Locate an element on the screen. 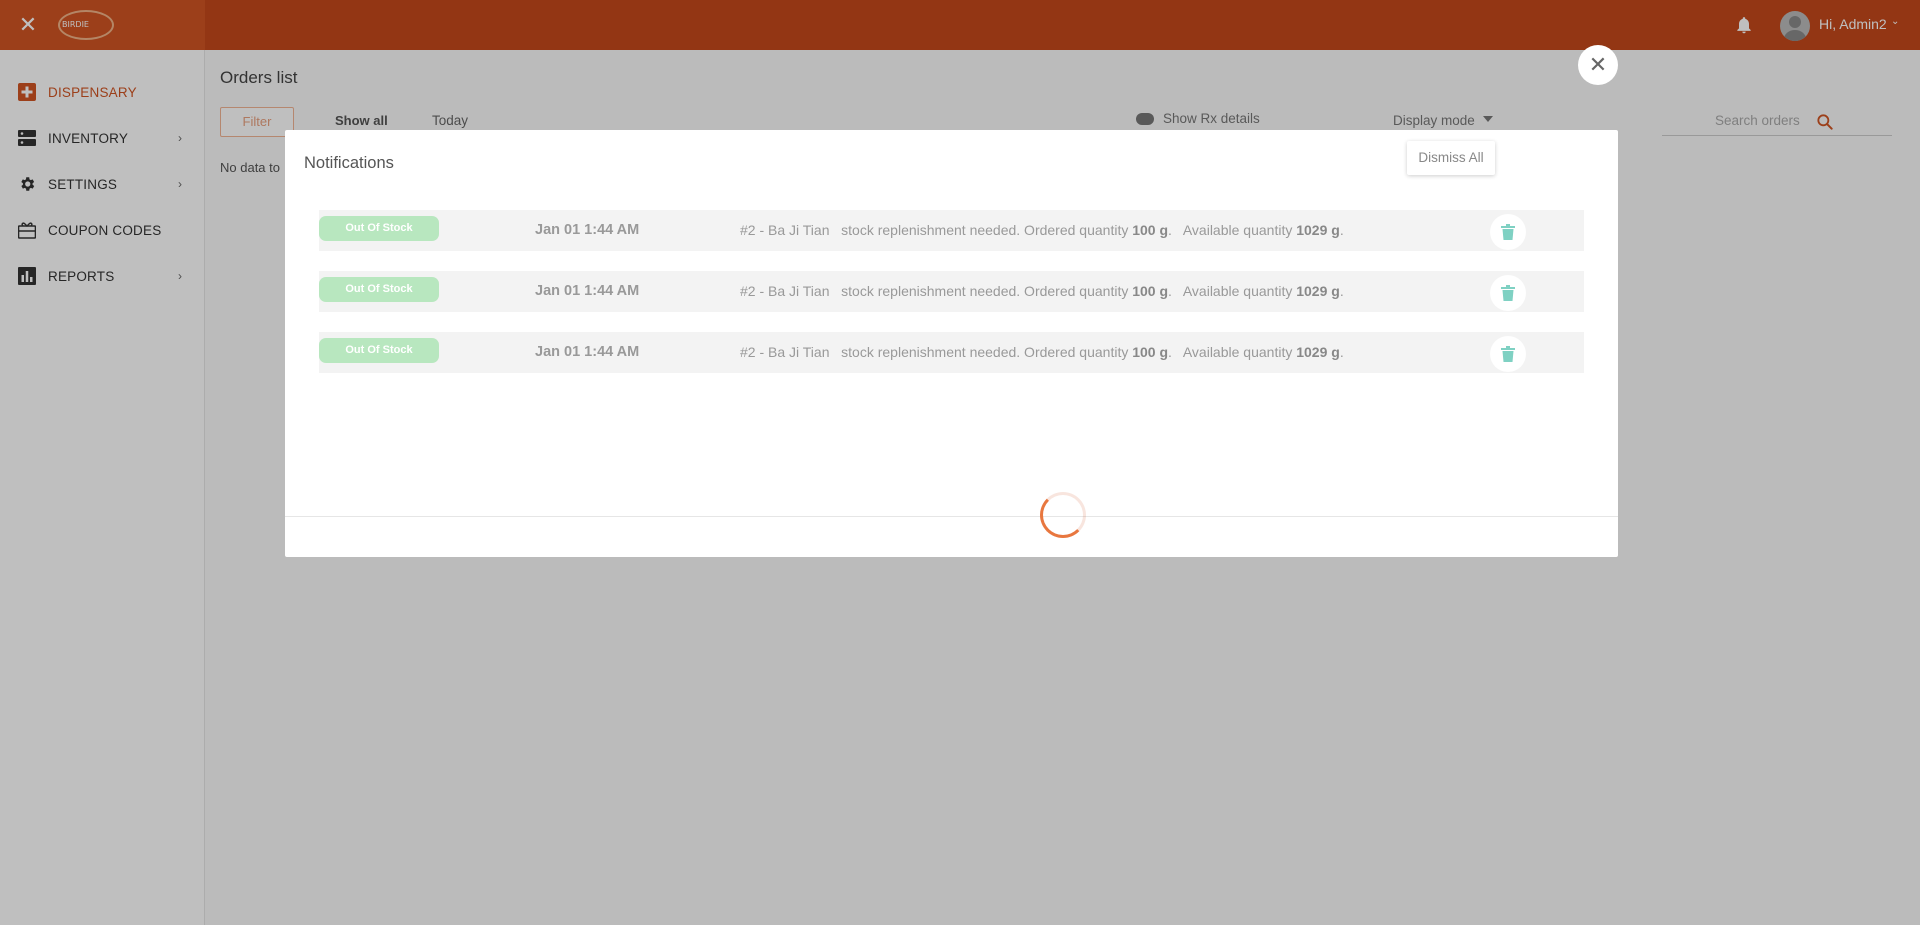 The height and width of the screenshot is (925, 1920). modal-title: Notifications is located at coordinates (349, 163).